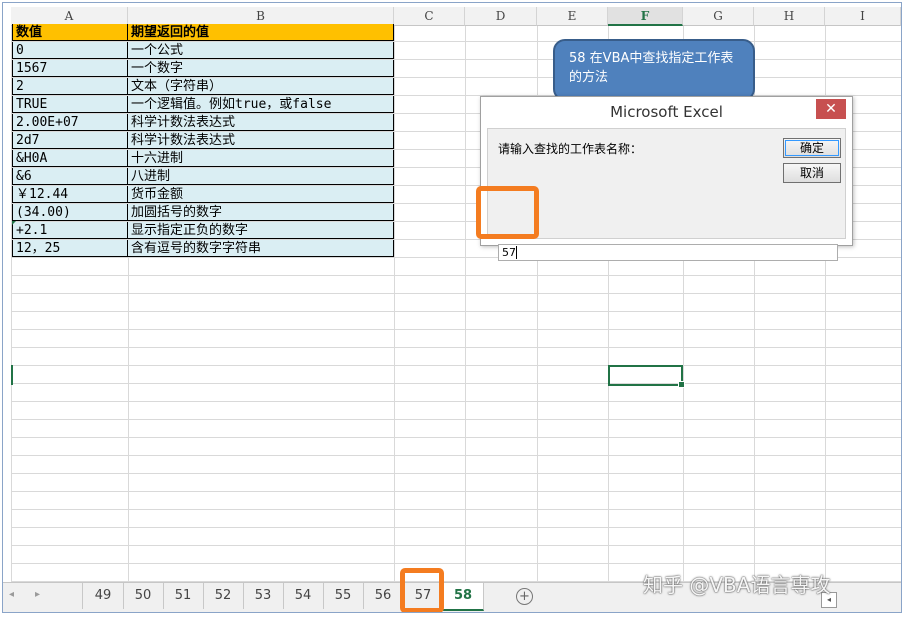 This screenshot has width=906, height=617. What do you see at coordinates (261, 86) in the screenshot?
I see `table-cell-expected: 文本（字符串）` at bounding box center [261, 86].